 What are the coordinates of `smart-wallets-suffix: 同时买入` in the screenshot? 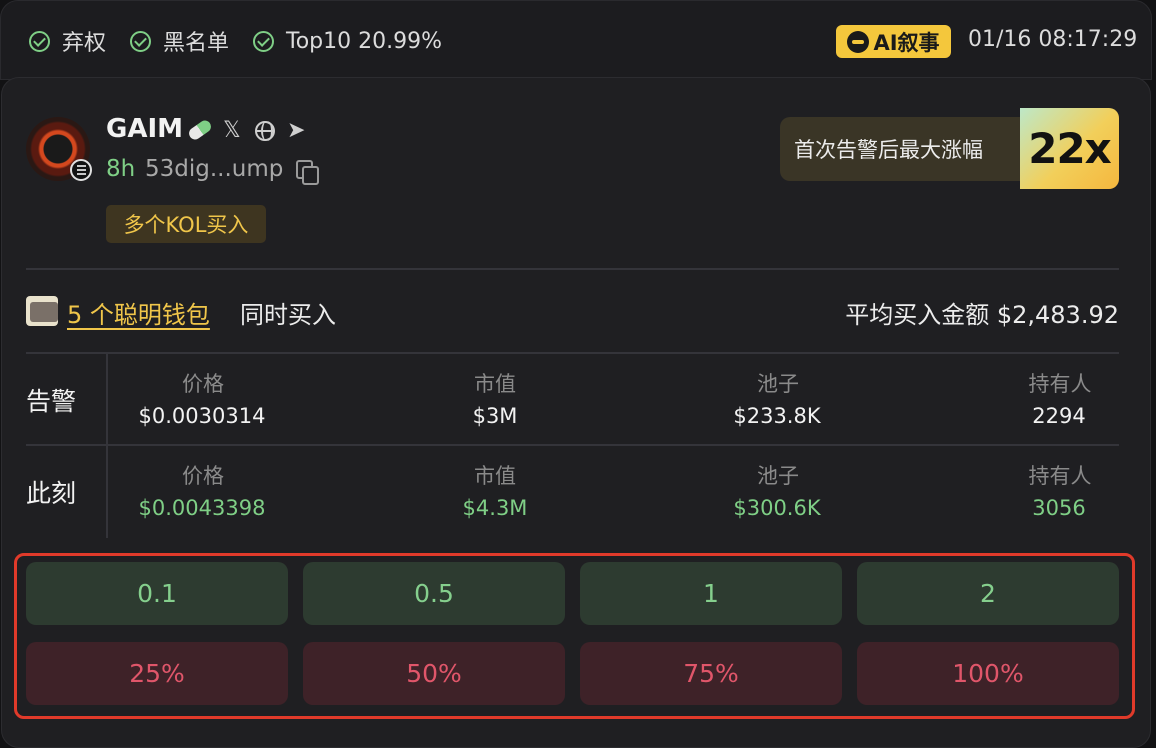 It's located at (288, 315).